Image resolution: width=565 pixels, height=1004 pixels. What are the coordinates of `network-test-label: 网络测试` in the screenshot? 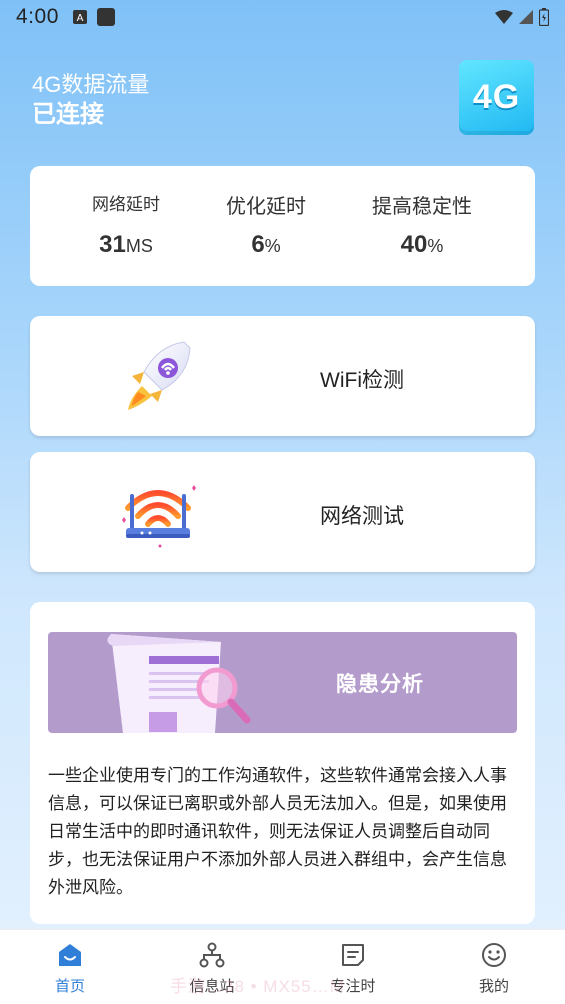 It's located at (362, 516).